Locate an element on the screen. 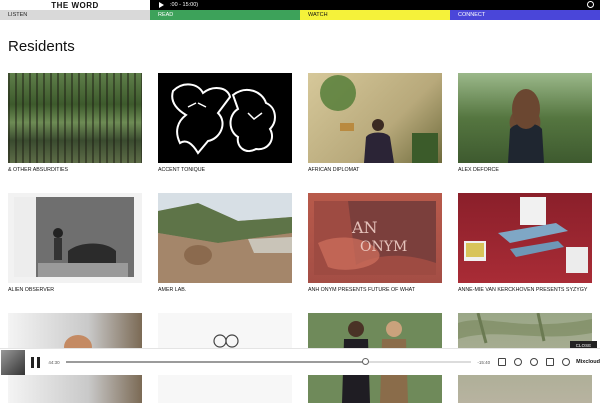  resident-card: & OTHER ABSURDITIES is located at coordinates (75, 123).